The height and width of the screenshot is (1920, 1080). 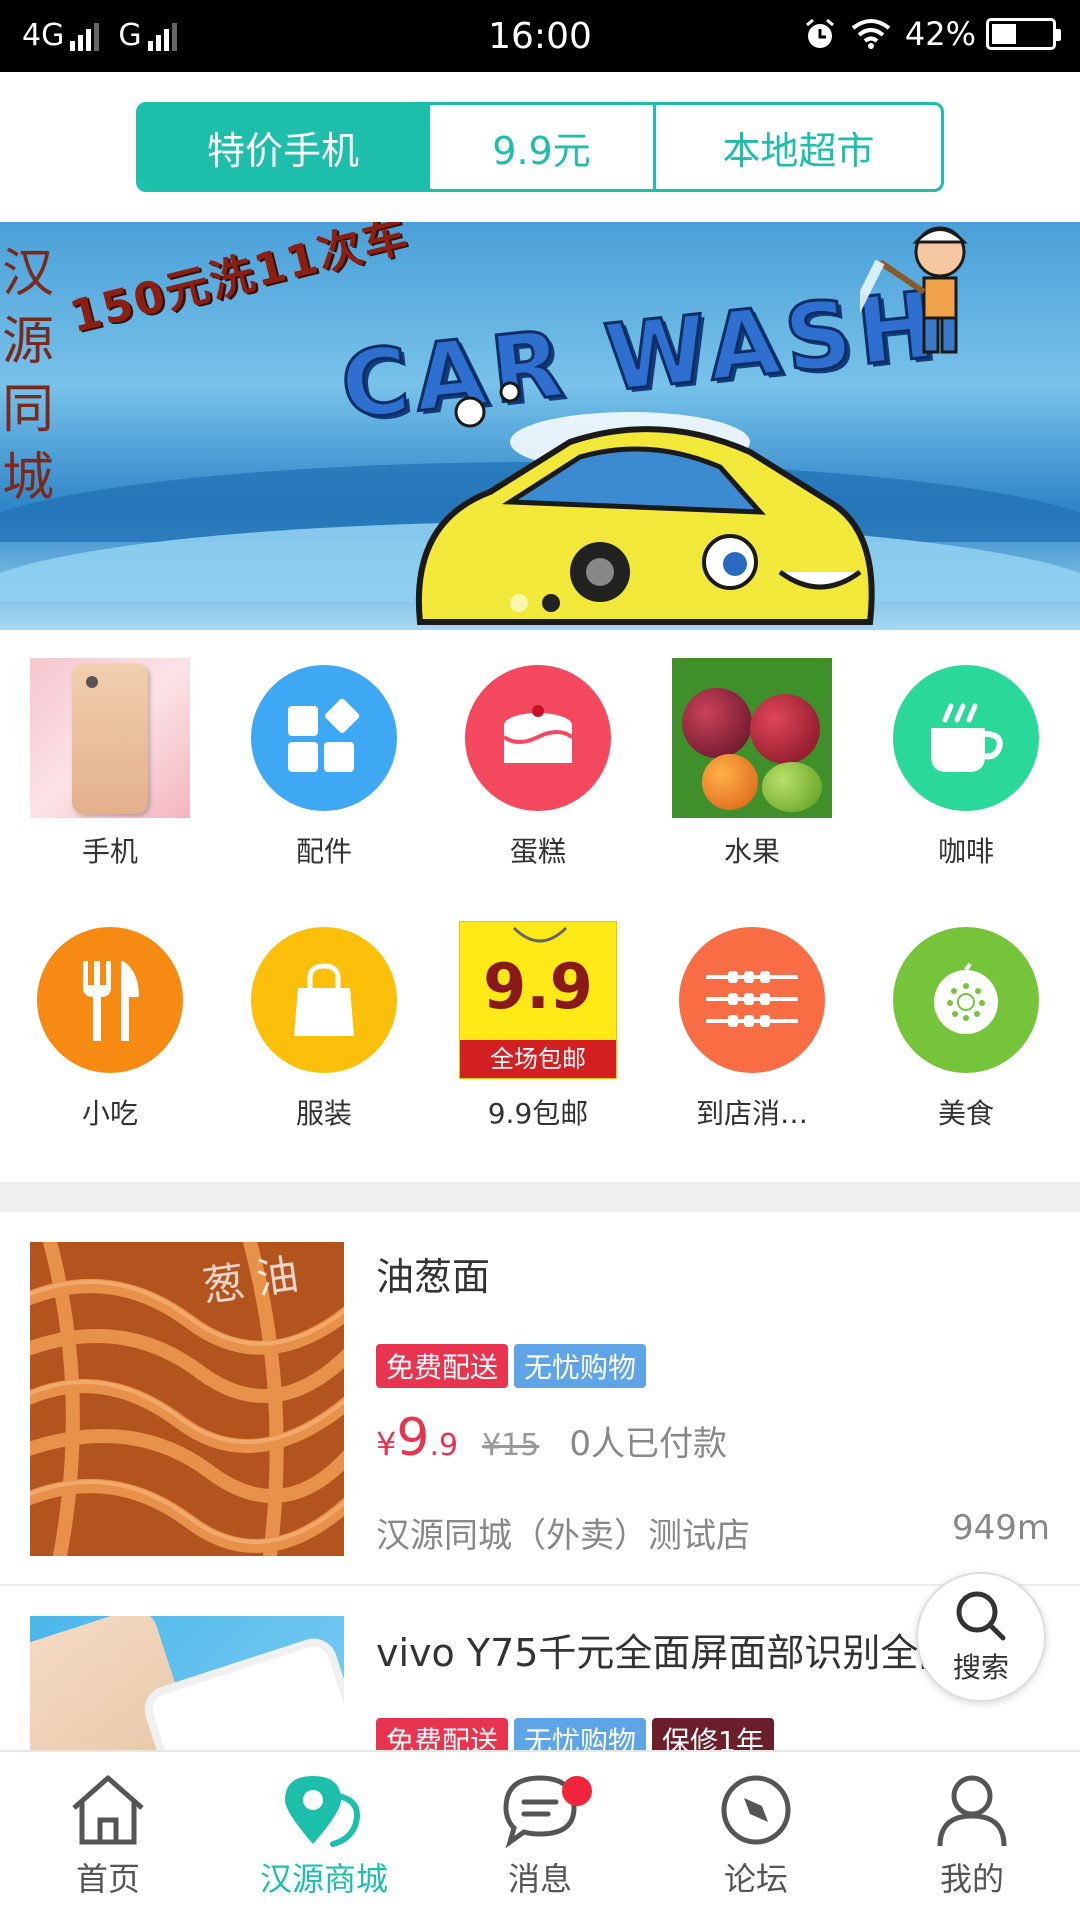 What do you see at coordinates (755, 1879) in the screenshot?
I see `nav-label: 论坛` at bounding box center [755, 1879].